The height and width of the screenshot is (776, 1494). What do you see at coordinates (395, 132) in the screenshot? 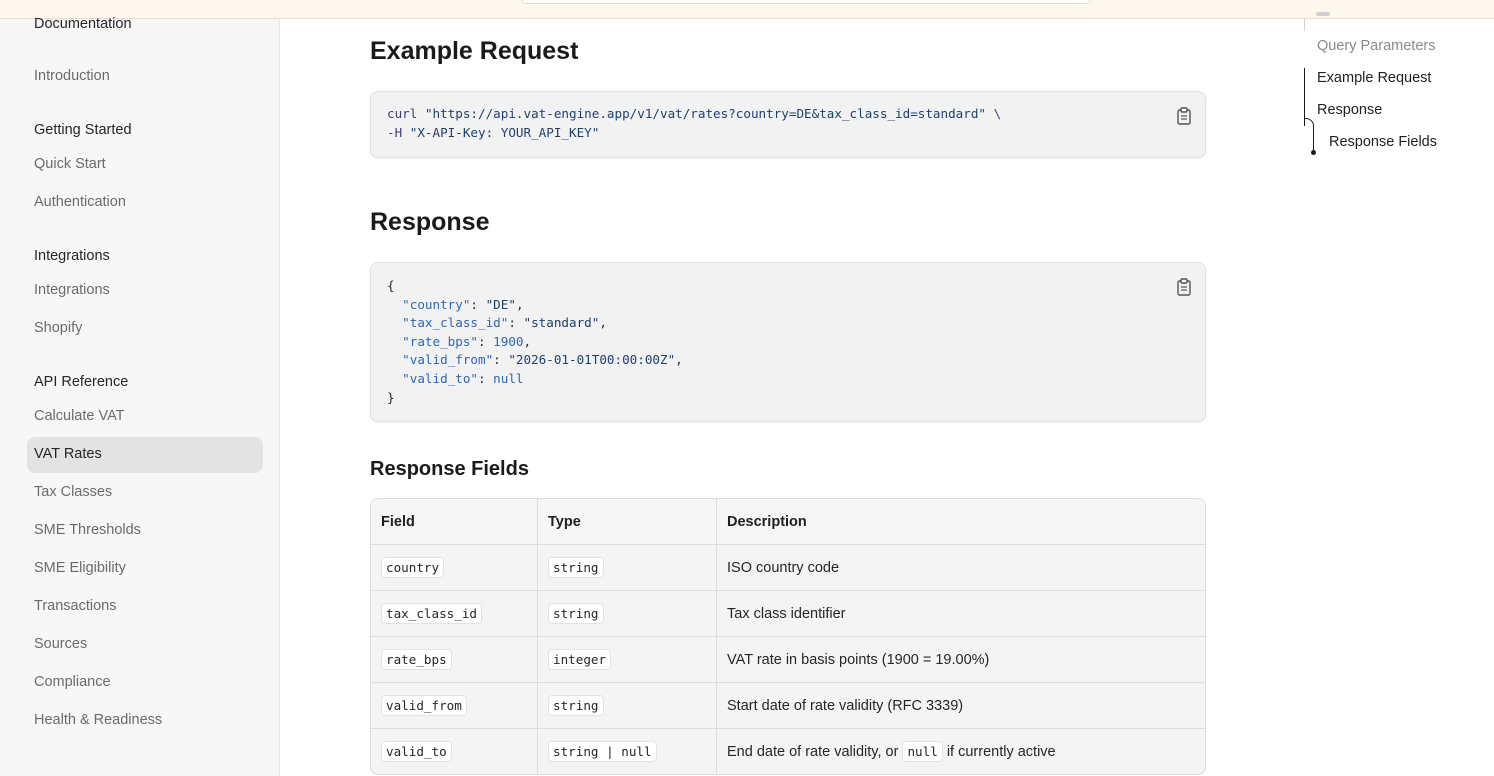
I see `code-token: -H` at bounding box center [395, 132].